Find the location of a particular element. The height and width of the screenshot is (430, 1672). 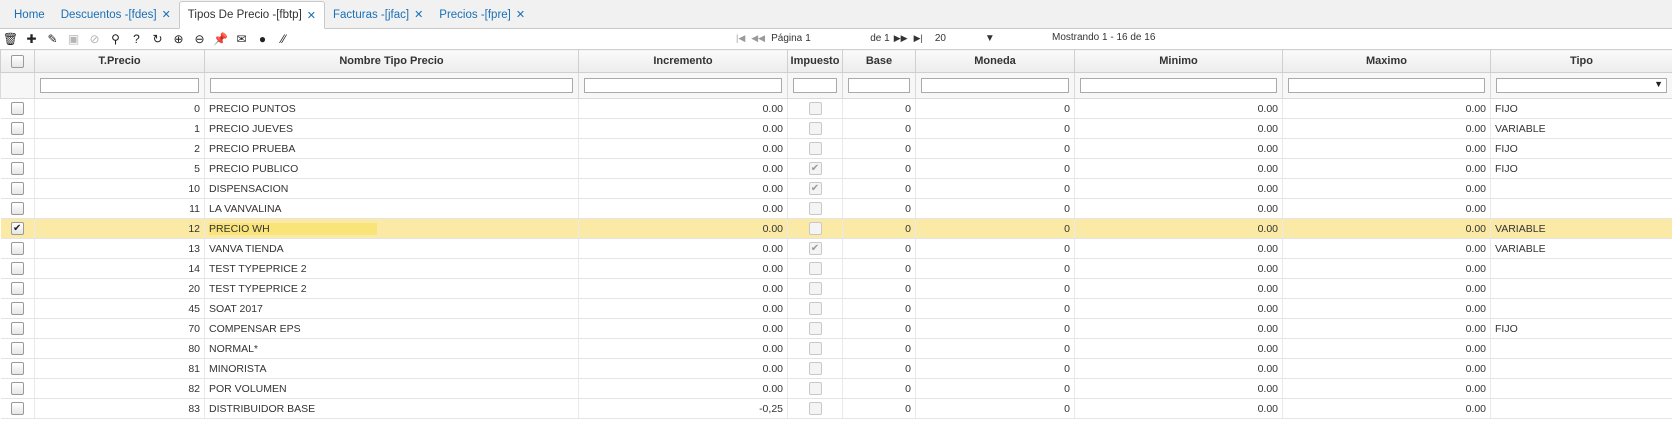

col-header-nombre: Nombre Tipo Precio is located at coordinates (391, 61).